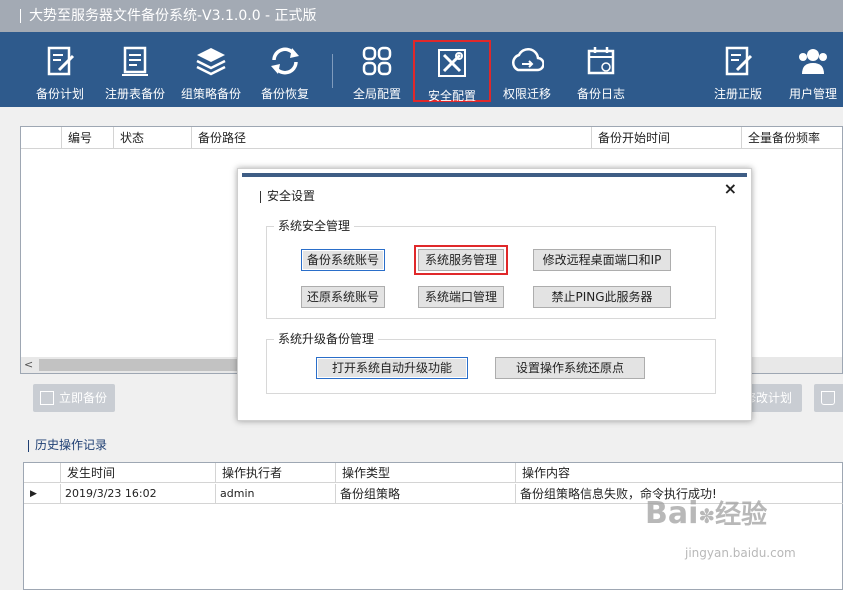  I want to click on column-header: 操作执行者, so click(275, 473).